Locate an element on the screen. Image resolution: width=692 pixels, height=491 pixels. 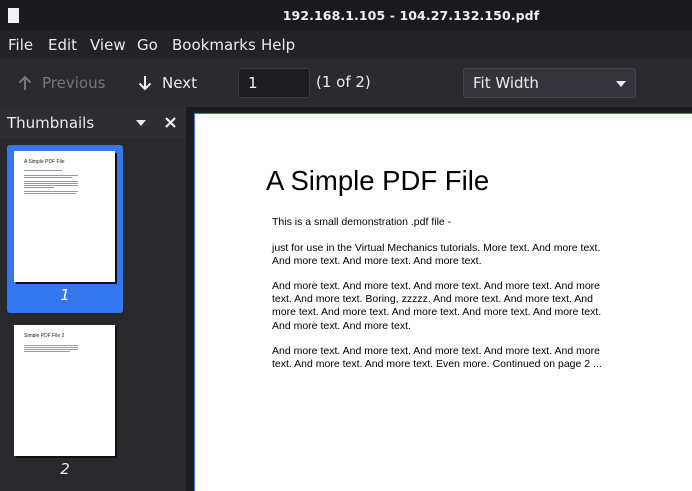
arrow-down-icon is located at coordinates (145, 83).